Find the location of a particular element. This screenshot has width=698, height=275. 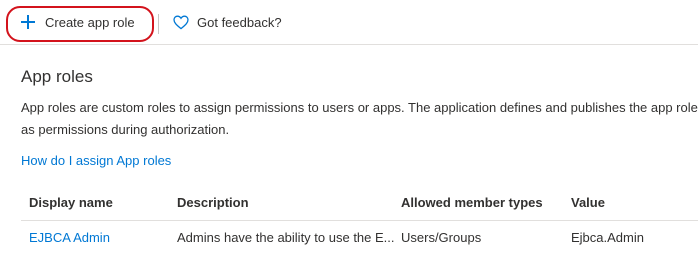

app-role-value: Ejbca.Admin is located at coordinates (607, 237).